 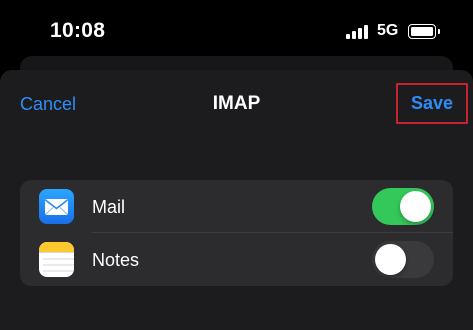 I want to click on network-type: 5G, so click(x=388, y=30).